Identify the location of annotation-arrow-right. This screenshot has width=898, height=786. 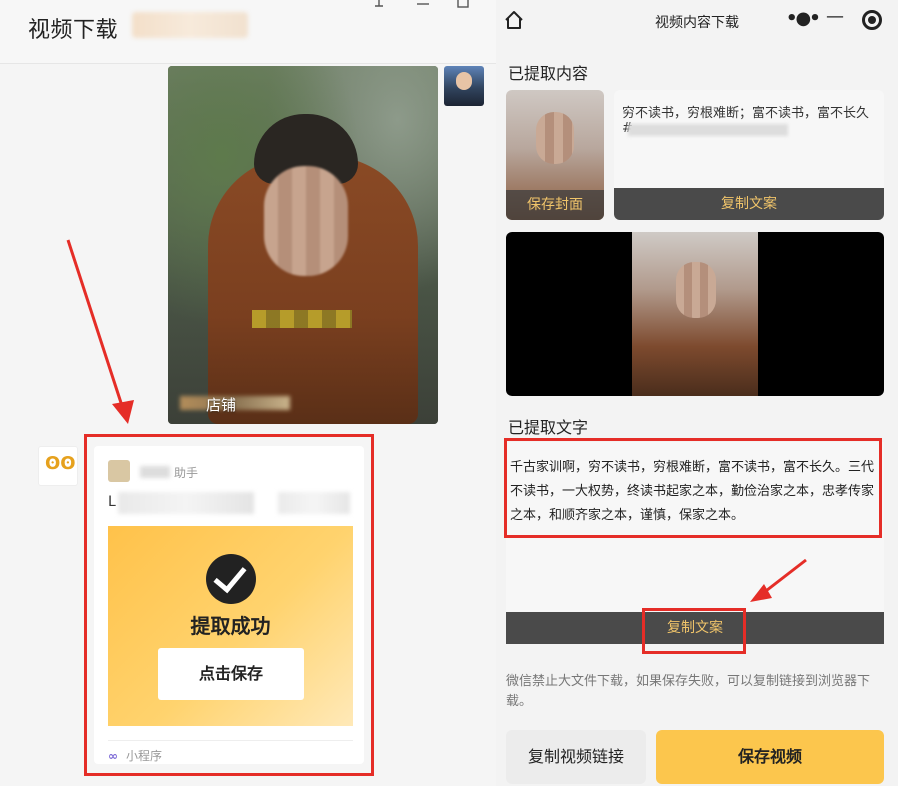
(778, 580).